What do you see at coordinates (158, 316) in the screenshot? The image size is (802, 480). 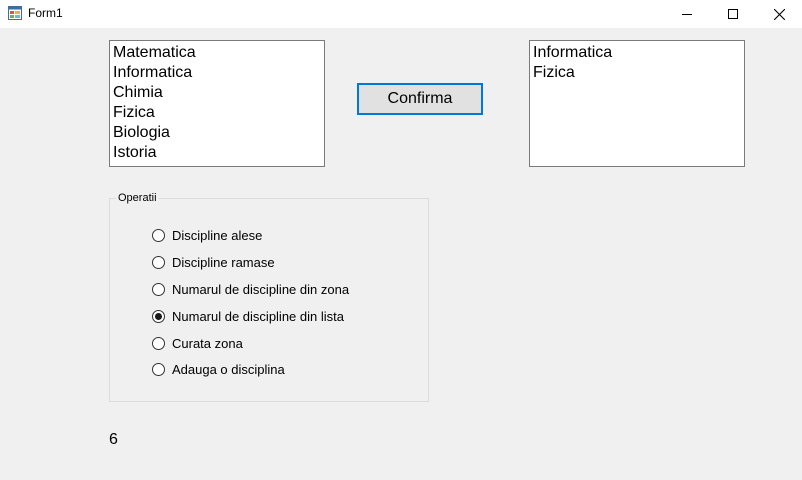 I see `radio-button-checked-icon` at bounding box center [158, 316].